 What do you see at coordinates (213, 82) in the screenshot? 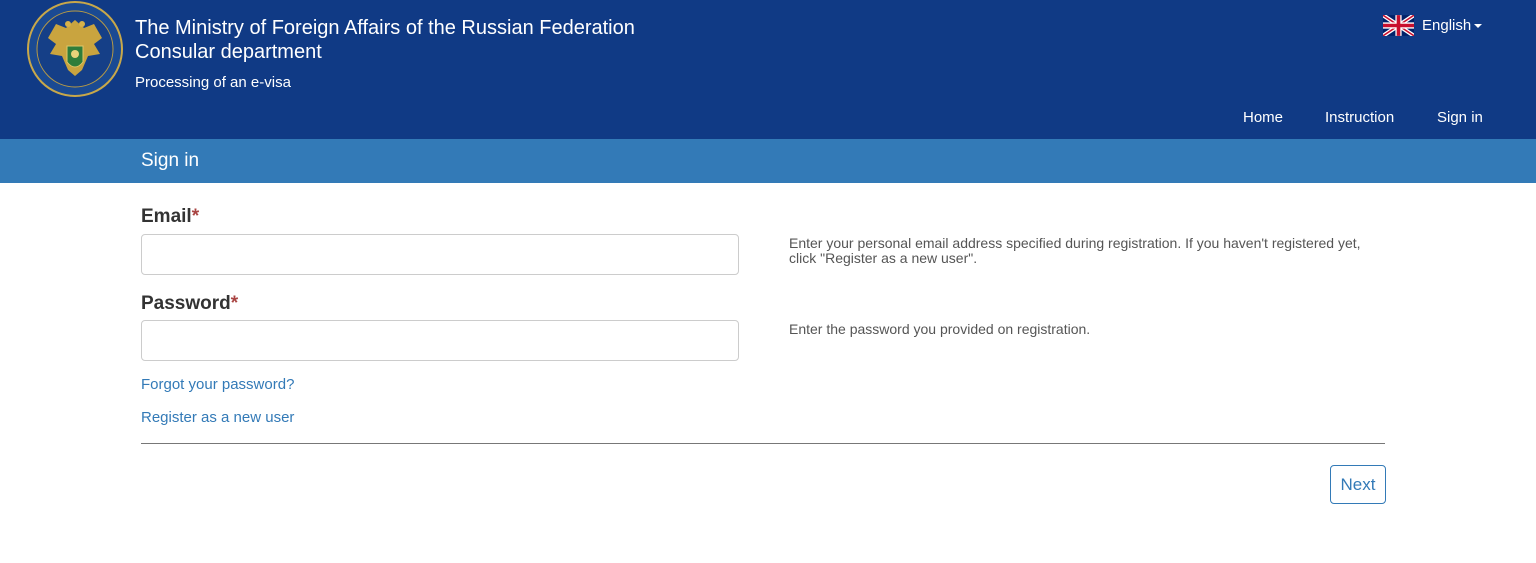
I see `header-subtitle: Processing of an e-visa` at bounding box center [213, 82].